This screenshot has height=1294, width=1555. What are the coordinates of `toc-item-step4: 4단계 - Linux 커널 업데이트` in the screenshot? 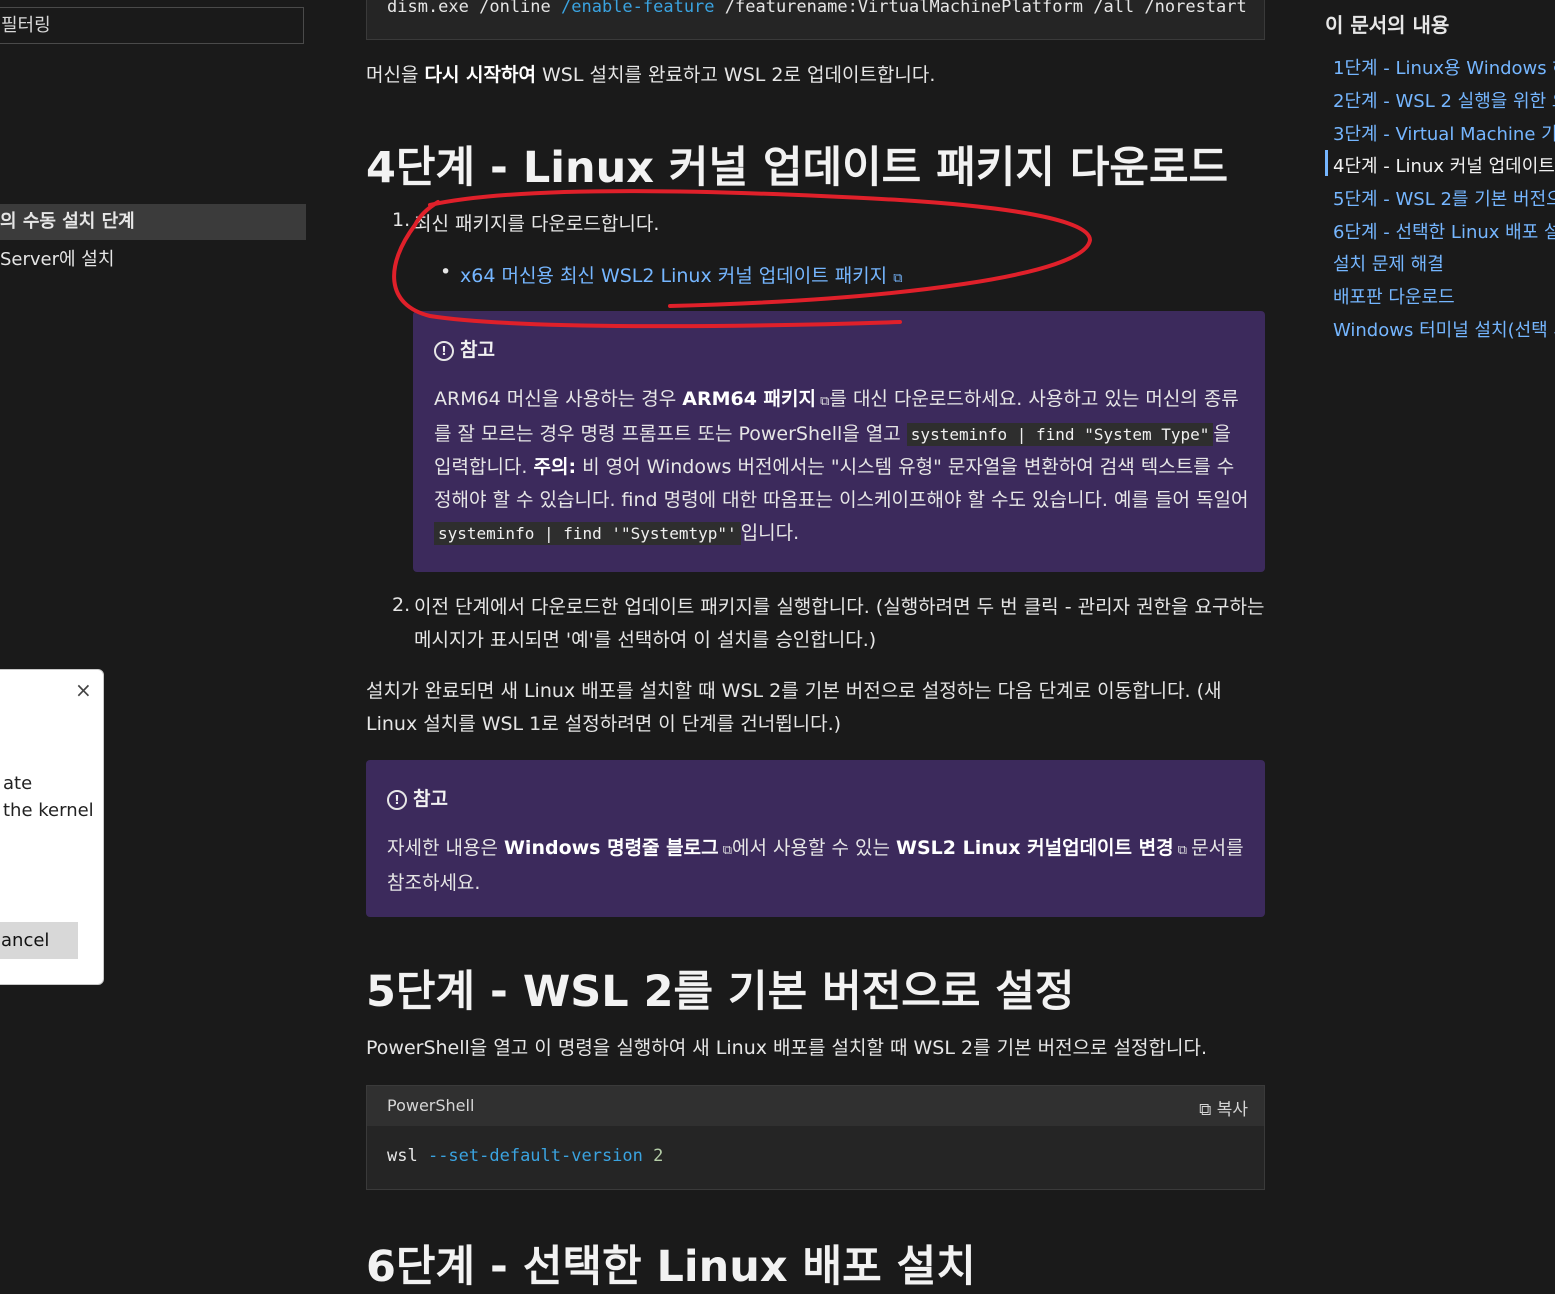 It's located at (1444, 165).